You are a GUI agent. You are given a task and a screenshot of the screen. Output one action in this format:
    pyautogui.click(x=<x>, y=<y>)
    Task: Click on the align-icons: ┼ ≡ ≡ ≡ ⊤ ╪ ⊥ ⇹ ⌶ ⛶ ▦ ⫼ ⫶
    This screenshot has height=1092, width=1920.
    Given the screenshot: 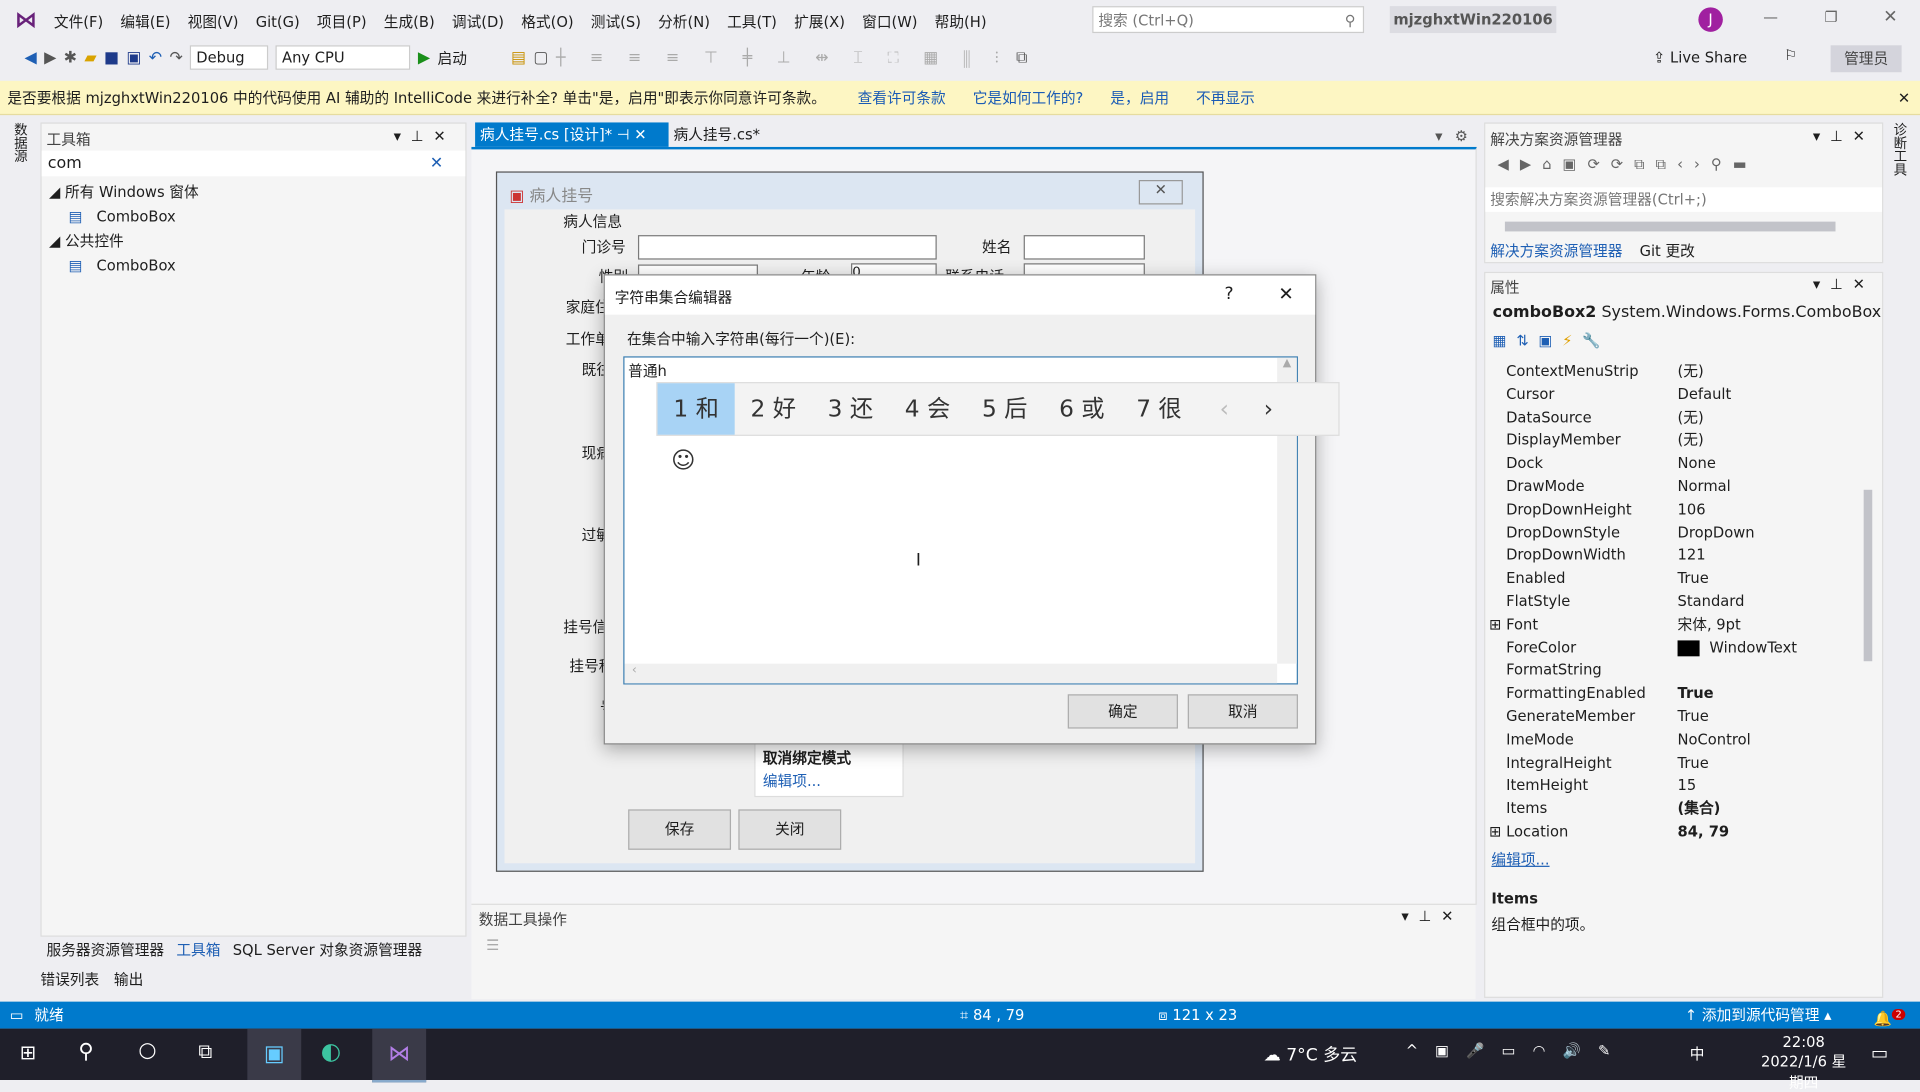 What is the action you would take?
    pyautogui.click(x=782, y=57)
    